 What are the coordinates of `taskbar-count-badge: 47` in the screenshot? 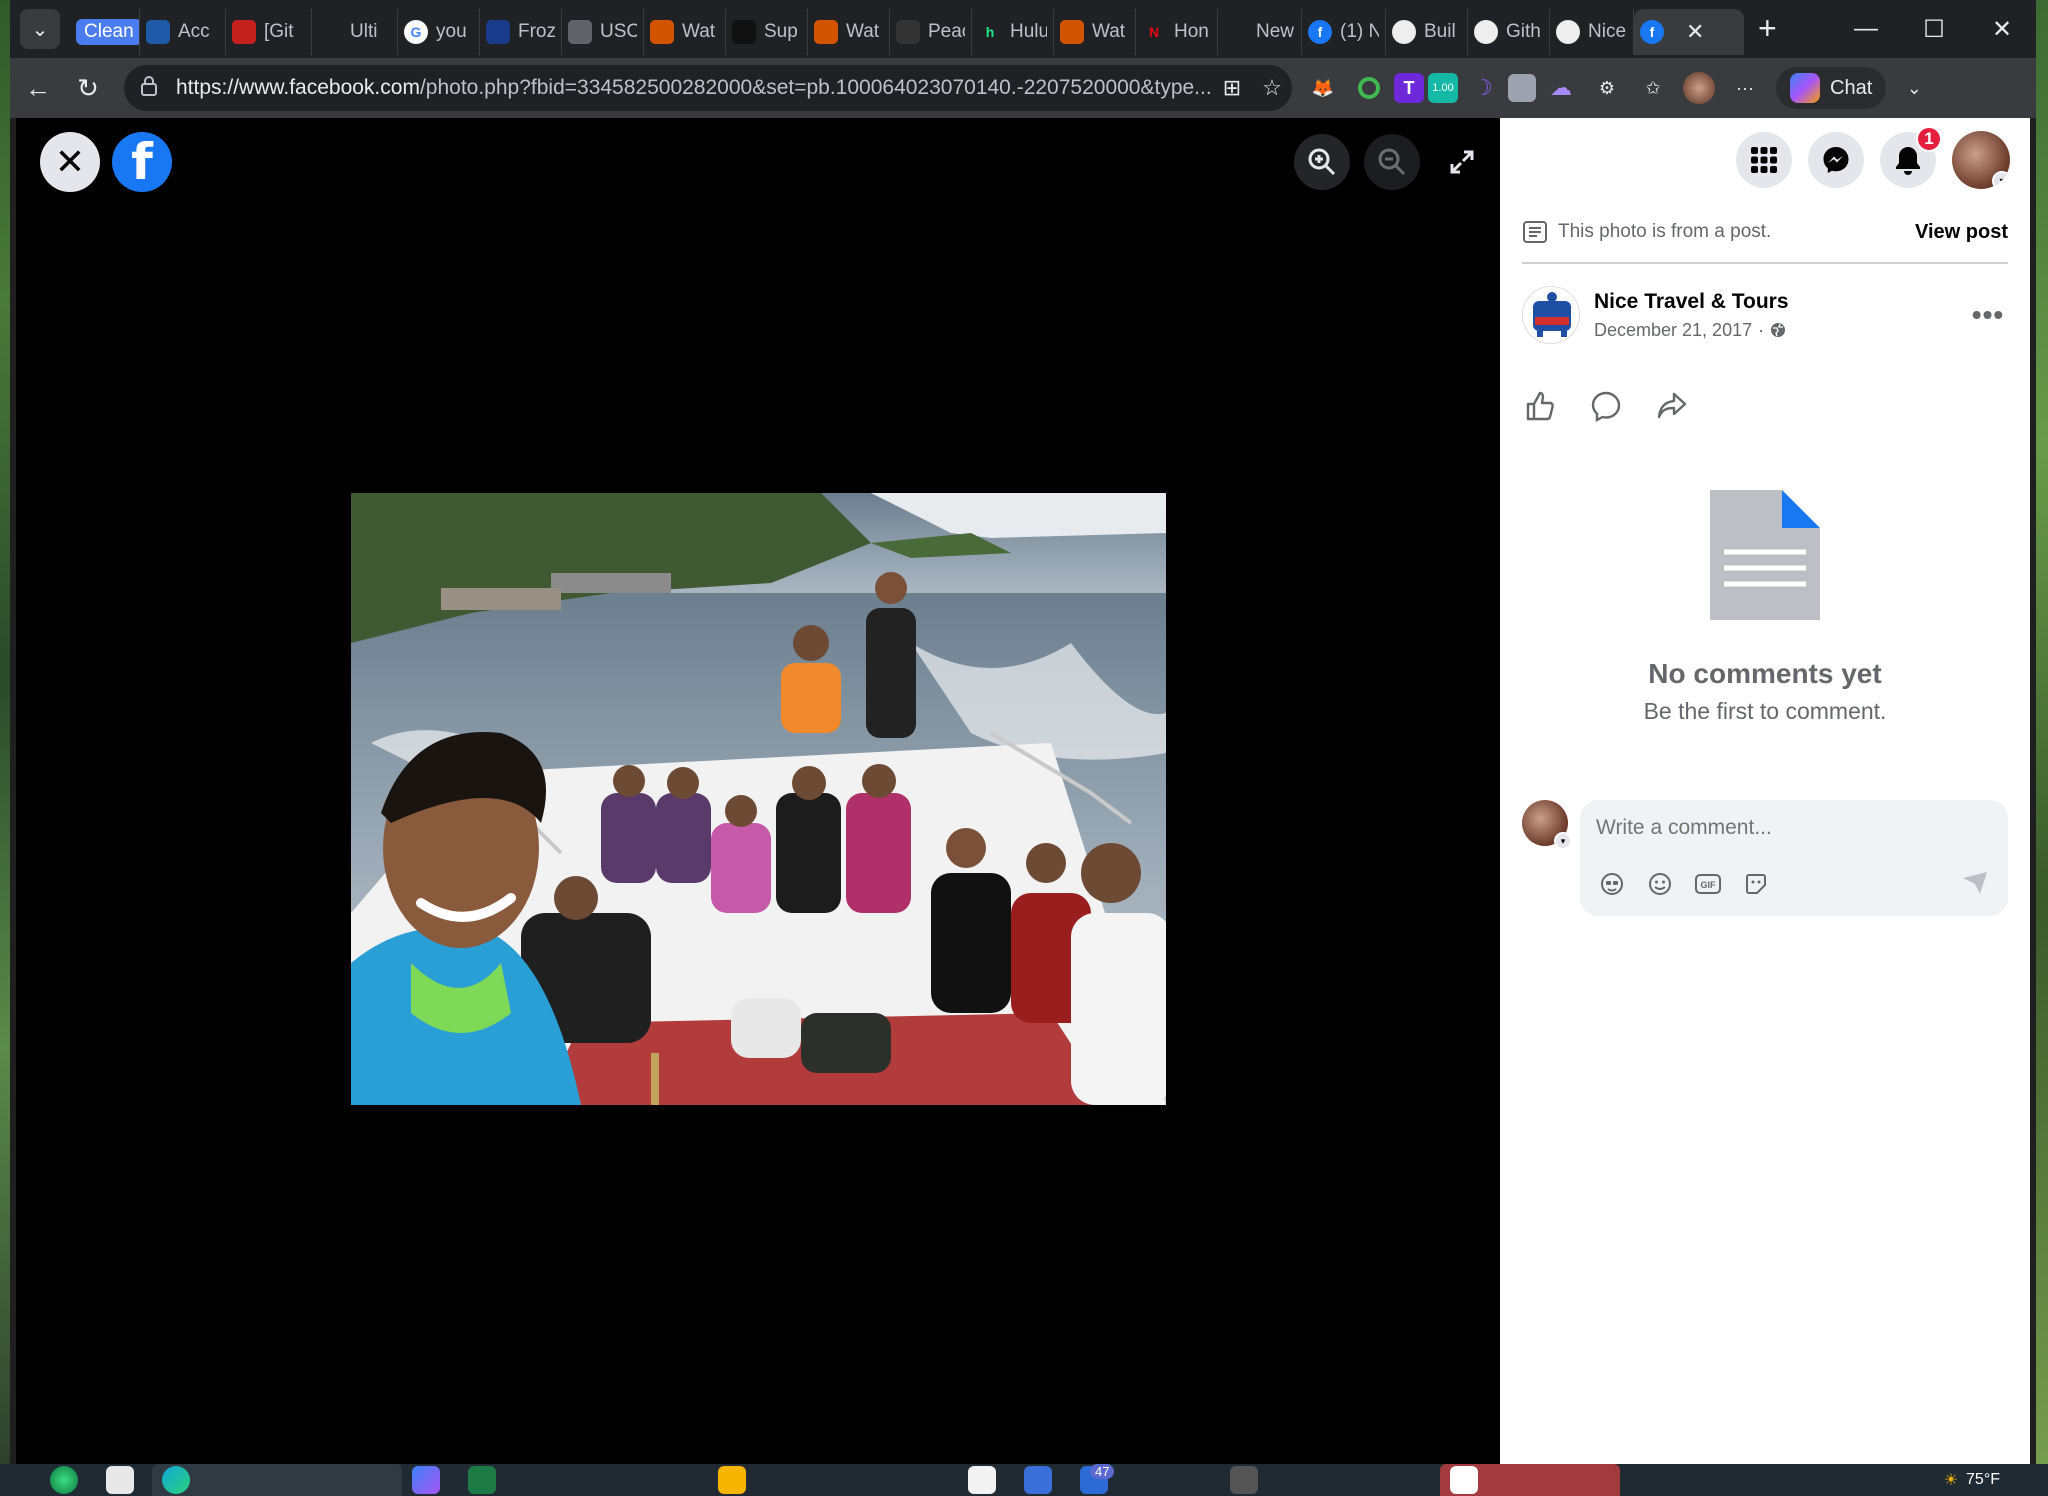 It's located at (1102, 1471).